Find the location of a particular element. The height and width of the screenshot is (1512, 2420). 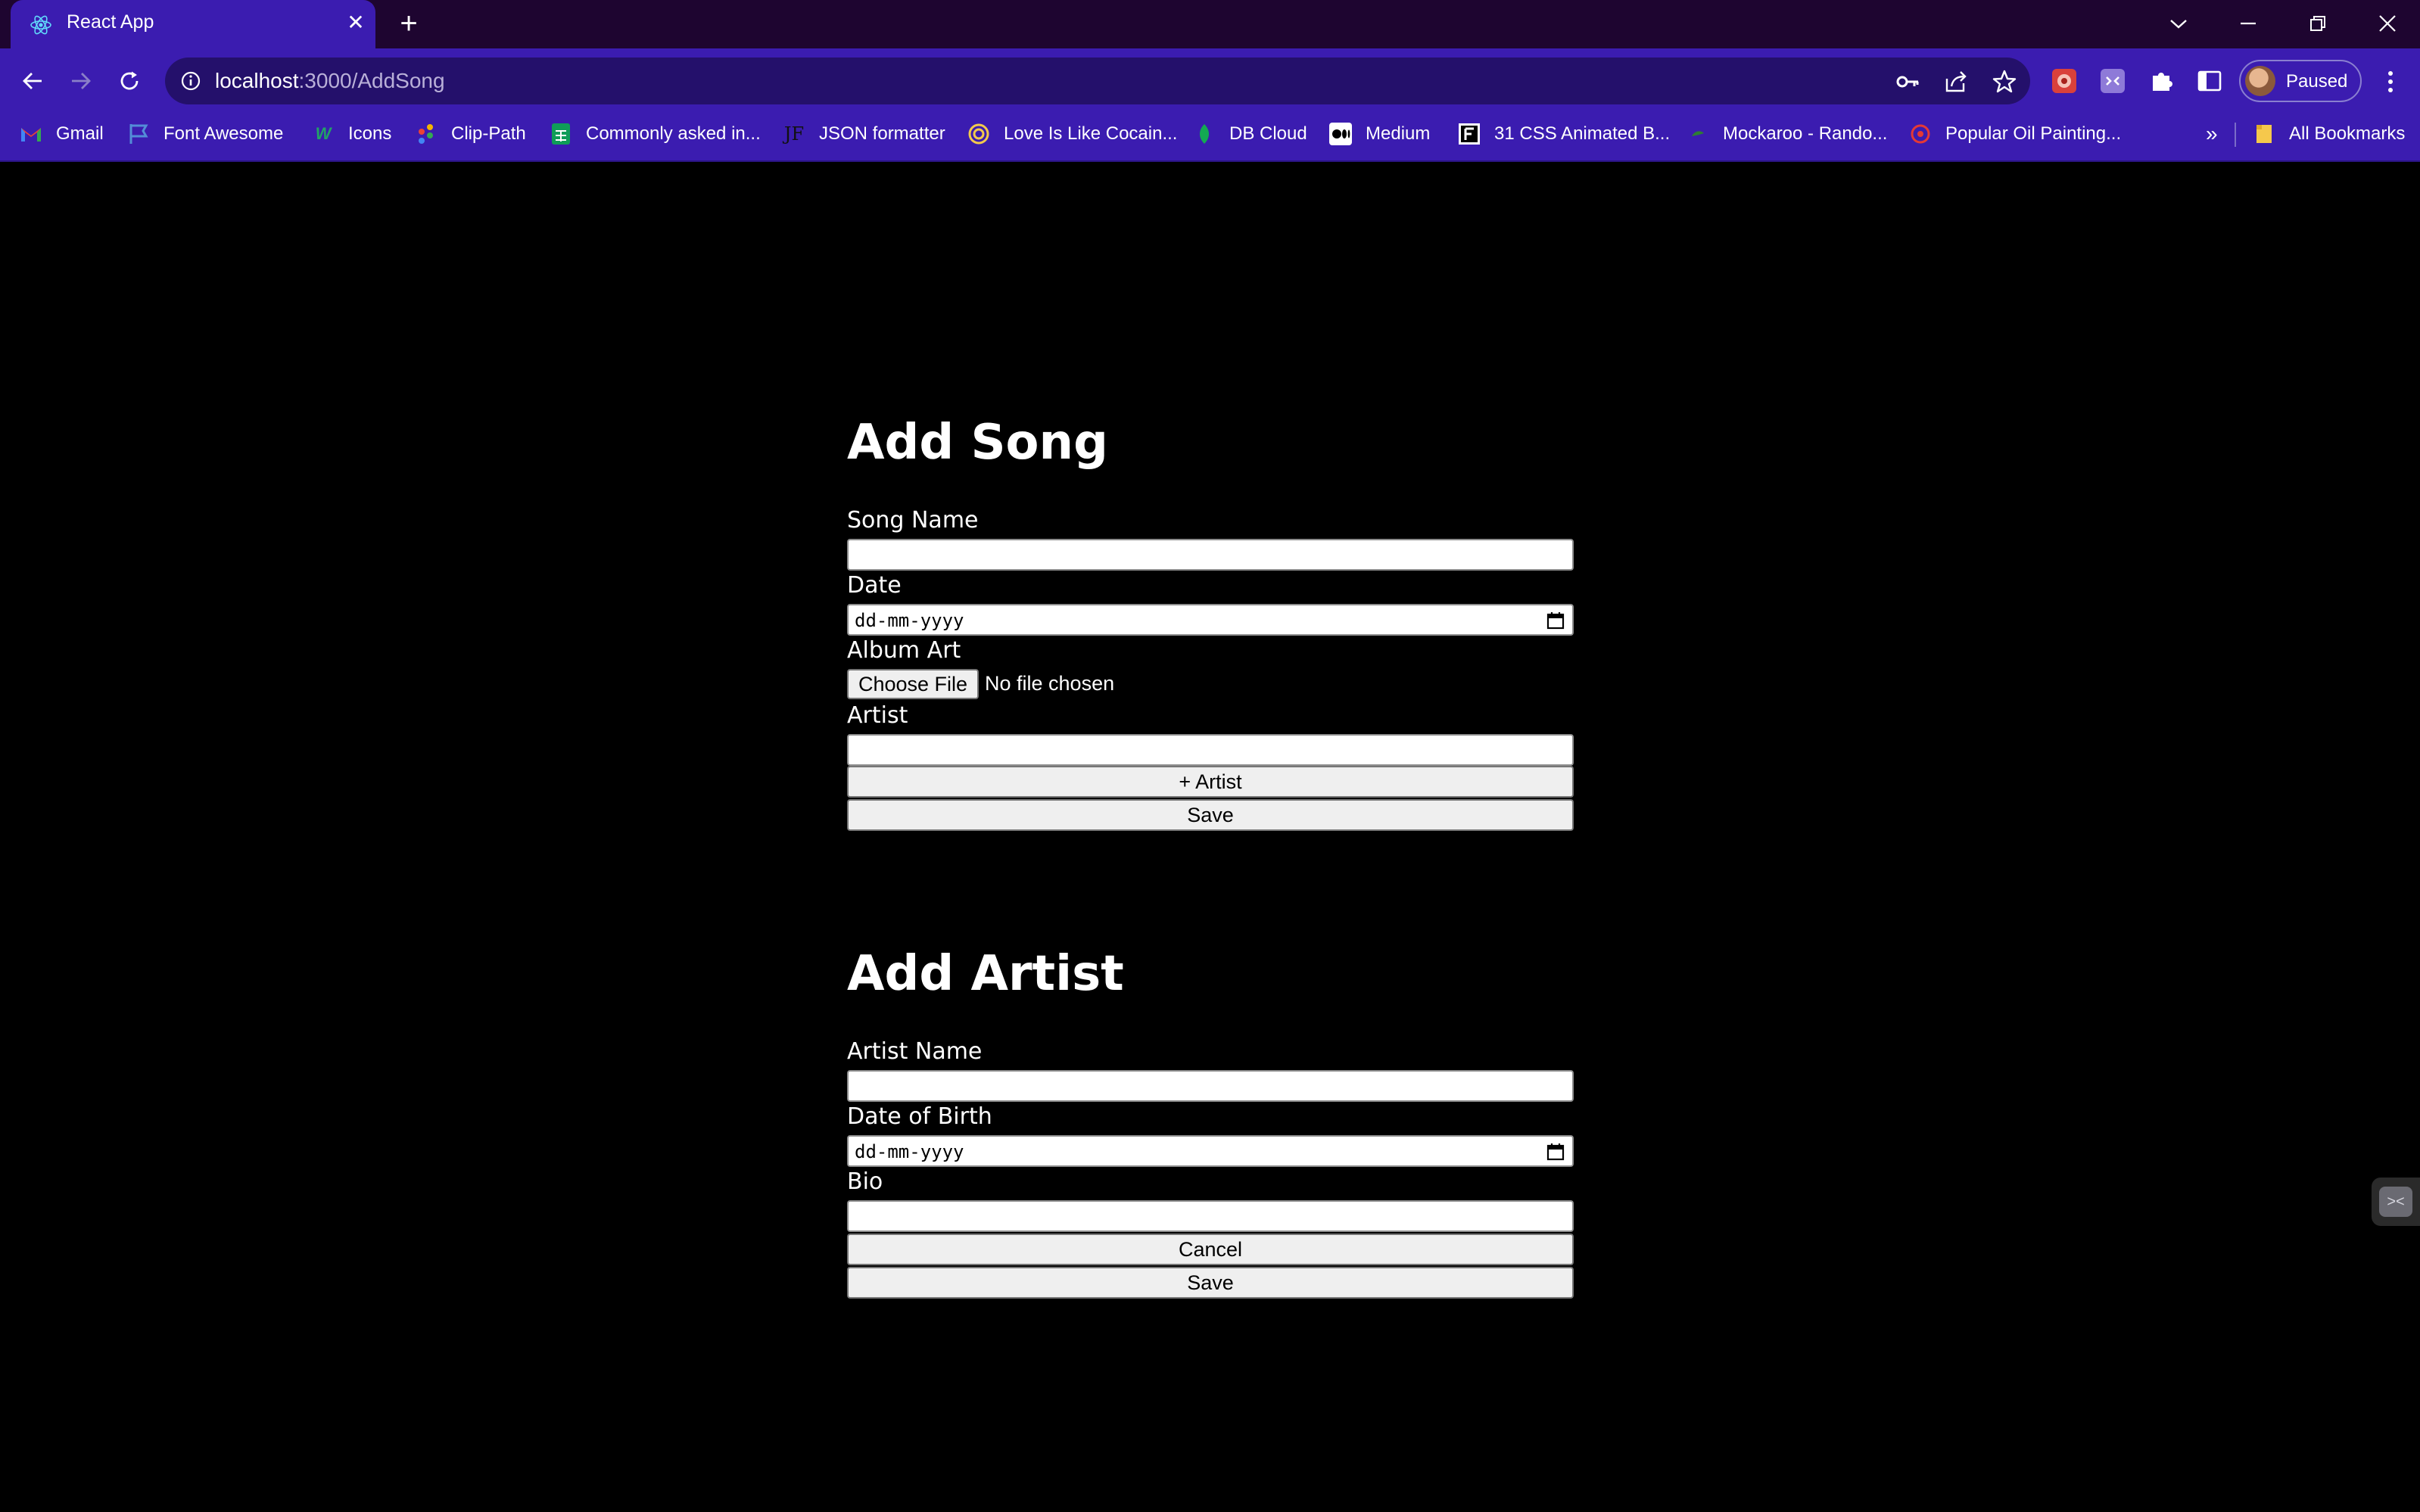

bookmark-clip-path: Clip-Path is located at coordinates (471, 134).